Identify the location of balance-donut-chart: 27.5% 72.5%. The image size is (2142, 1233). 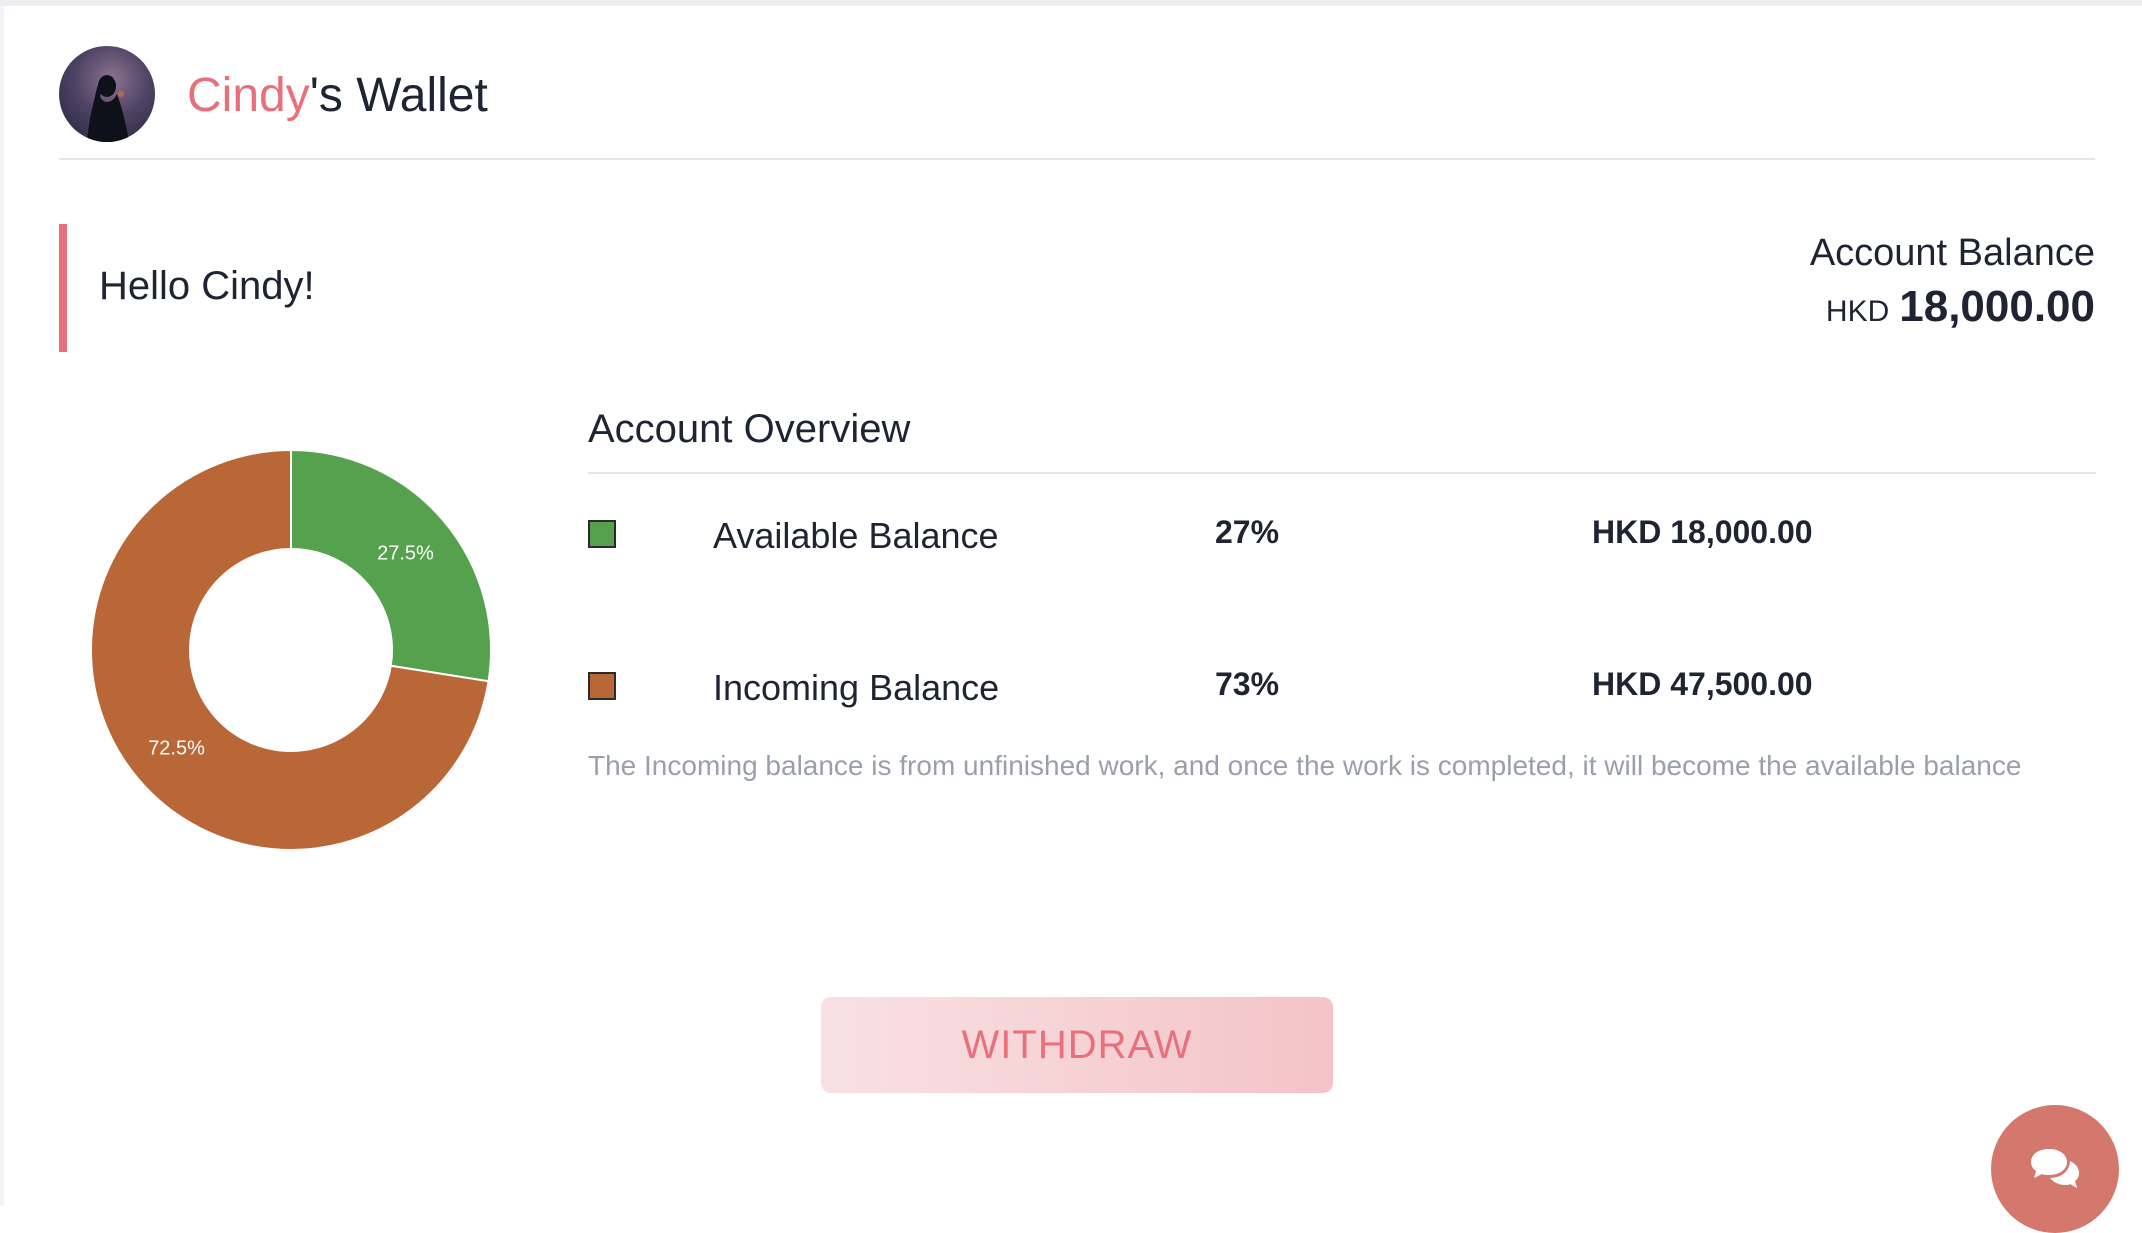
(291, 649).